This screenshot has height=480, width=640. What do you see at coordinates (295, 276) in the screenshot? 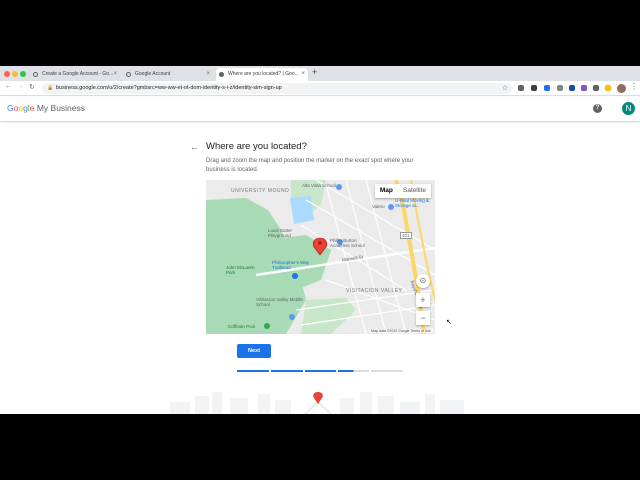
I see `poi-trailhead-icon` at bounding box center [295, 276].